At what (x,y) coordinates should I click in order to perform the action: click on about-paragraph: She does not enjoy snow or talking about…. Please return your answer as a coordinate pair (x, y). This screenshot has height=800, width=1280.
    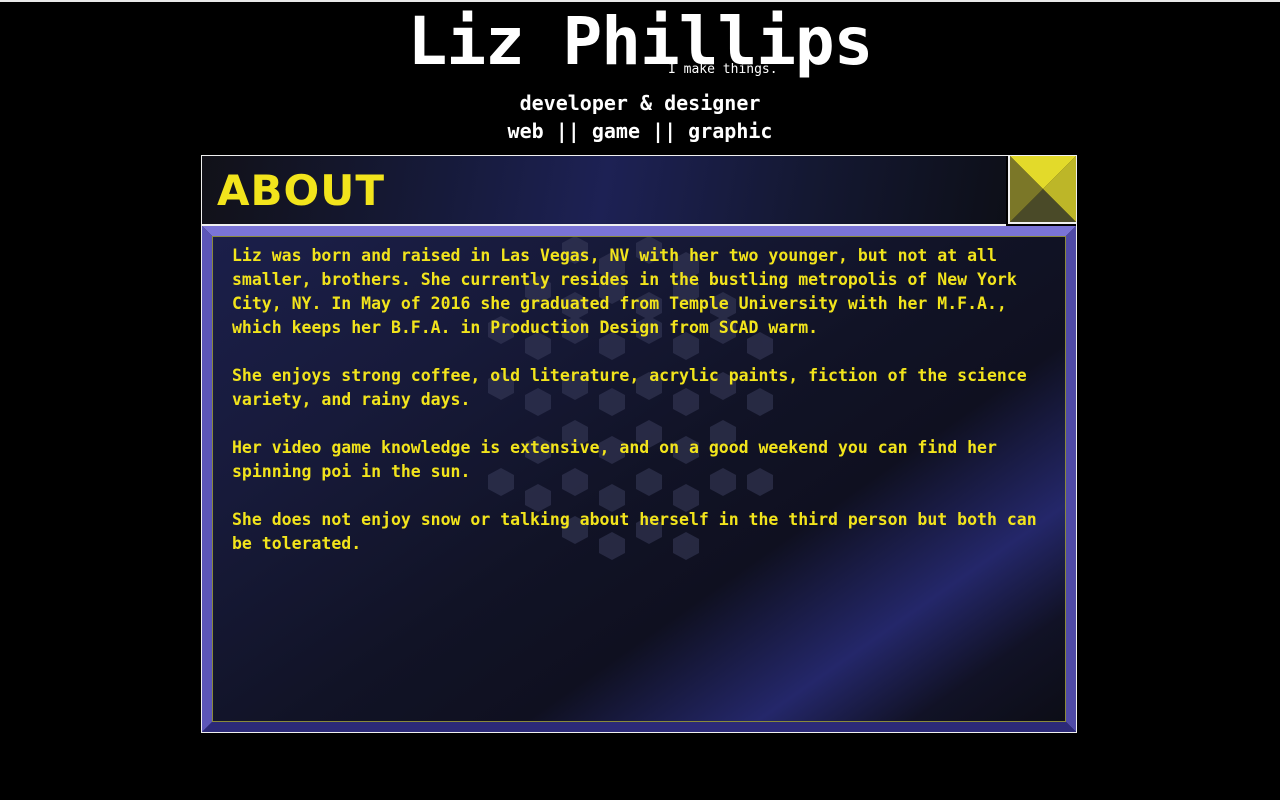
    Looking at the image, I should click on (634, 531).